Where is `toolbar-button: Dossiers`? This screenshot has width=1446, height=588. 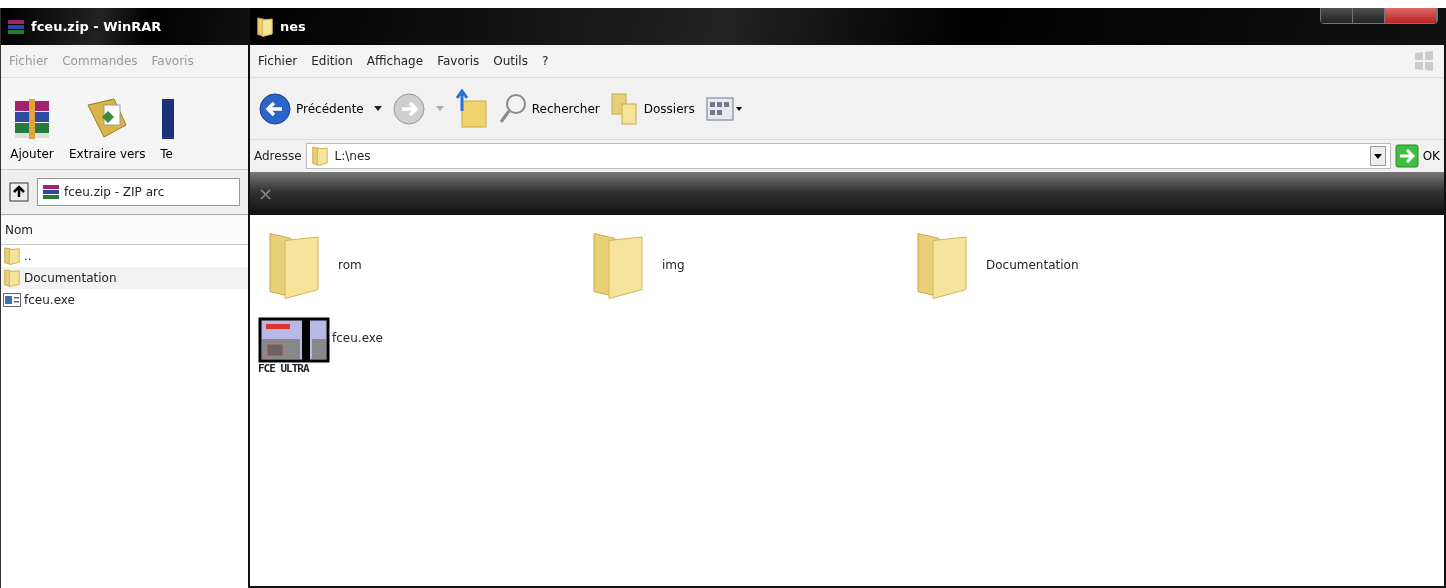
toolbar-button: Dossiers is located at coordinates (652, 108).